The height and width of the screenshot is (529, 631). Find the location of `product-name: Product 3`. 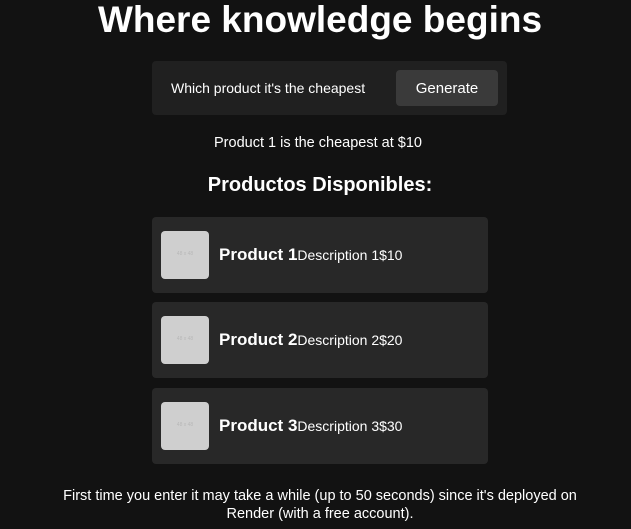

product-name: Product 3 is located at coordinates (258, 425).